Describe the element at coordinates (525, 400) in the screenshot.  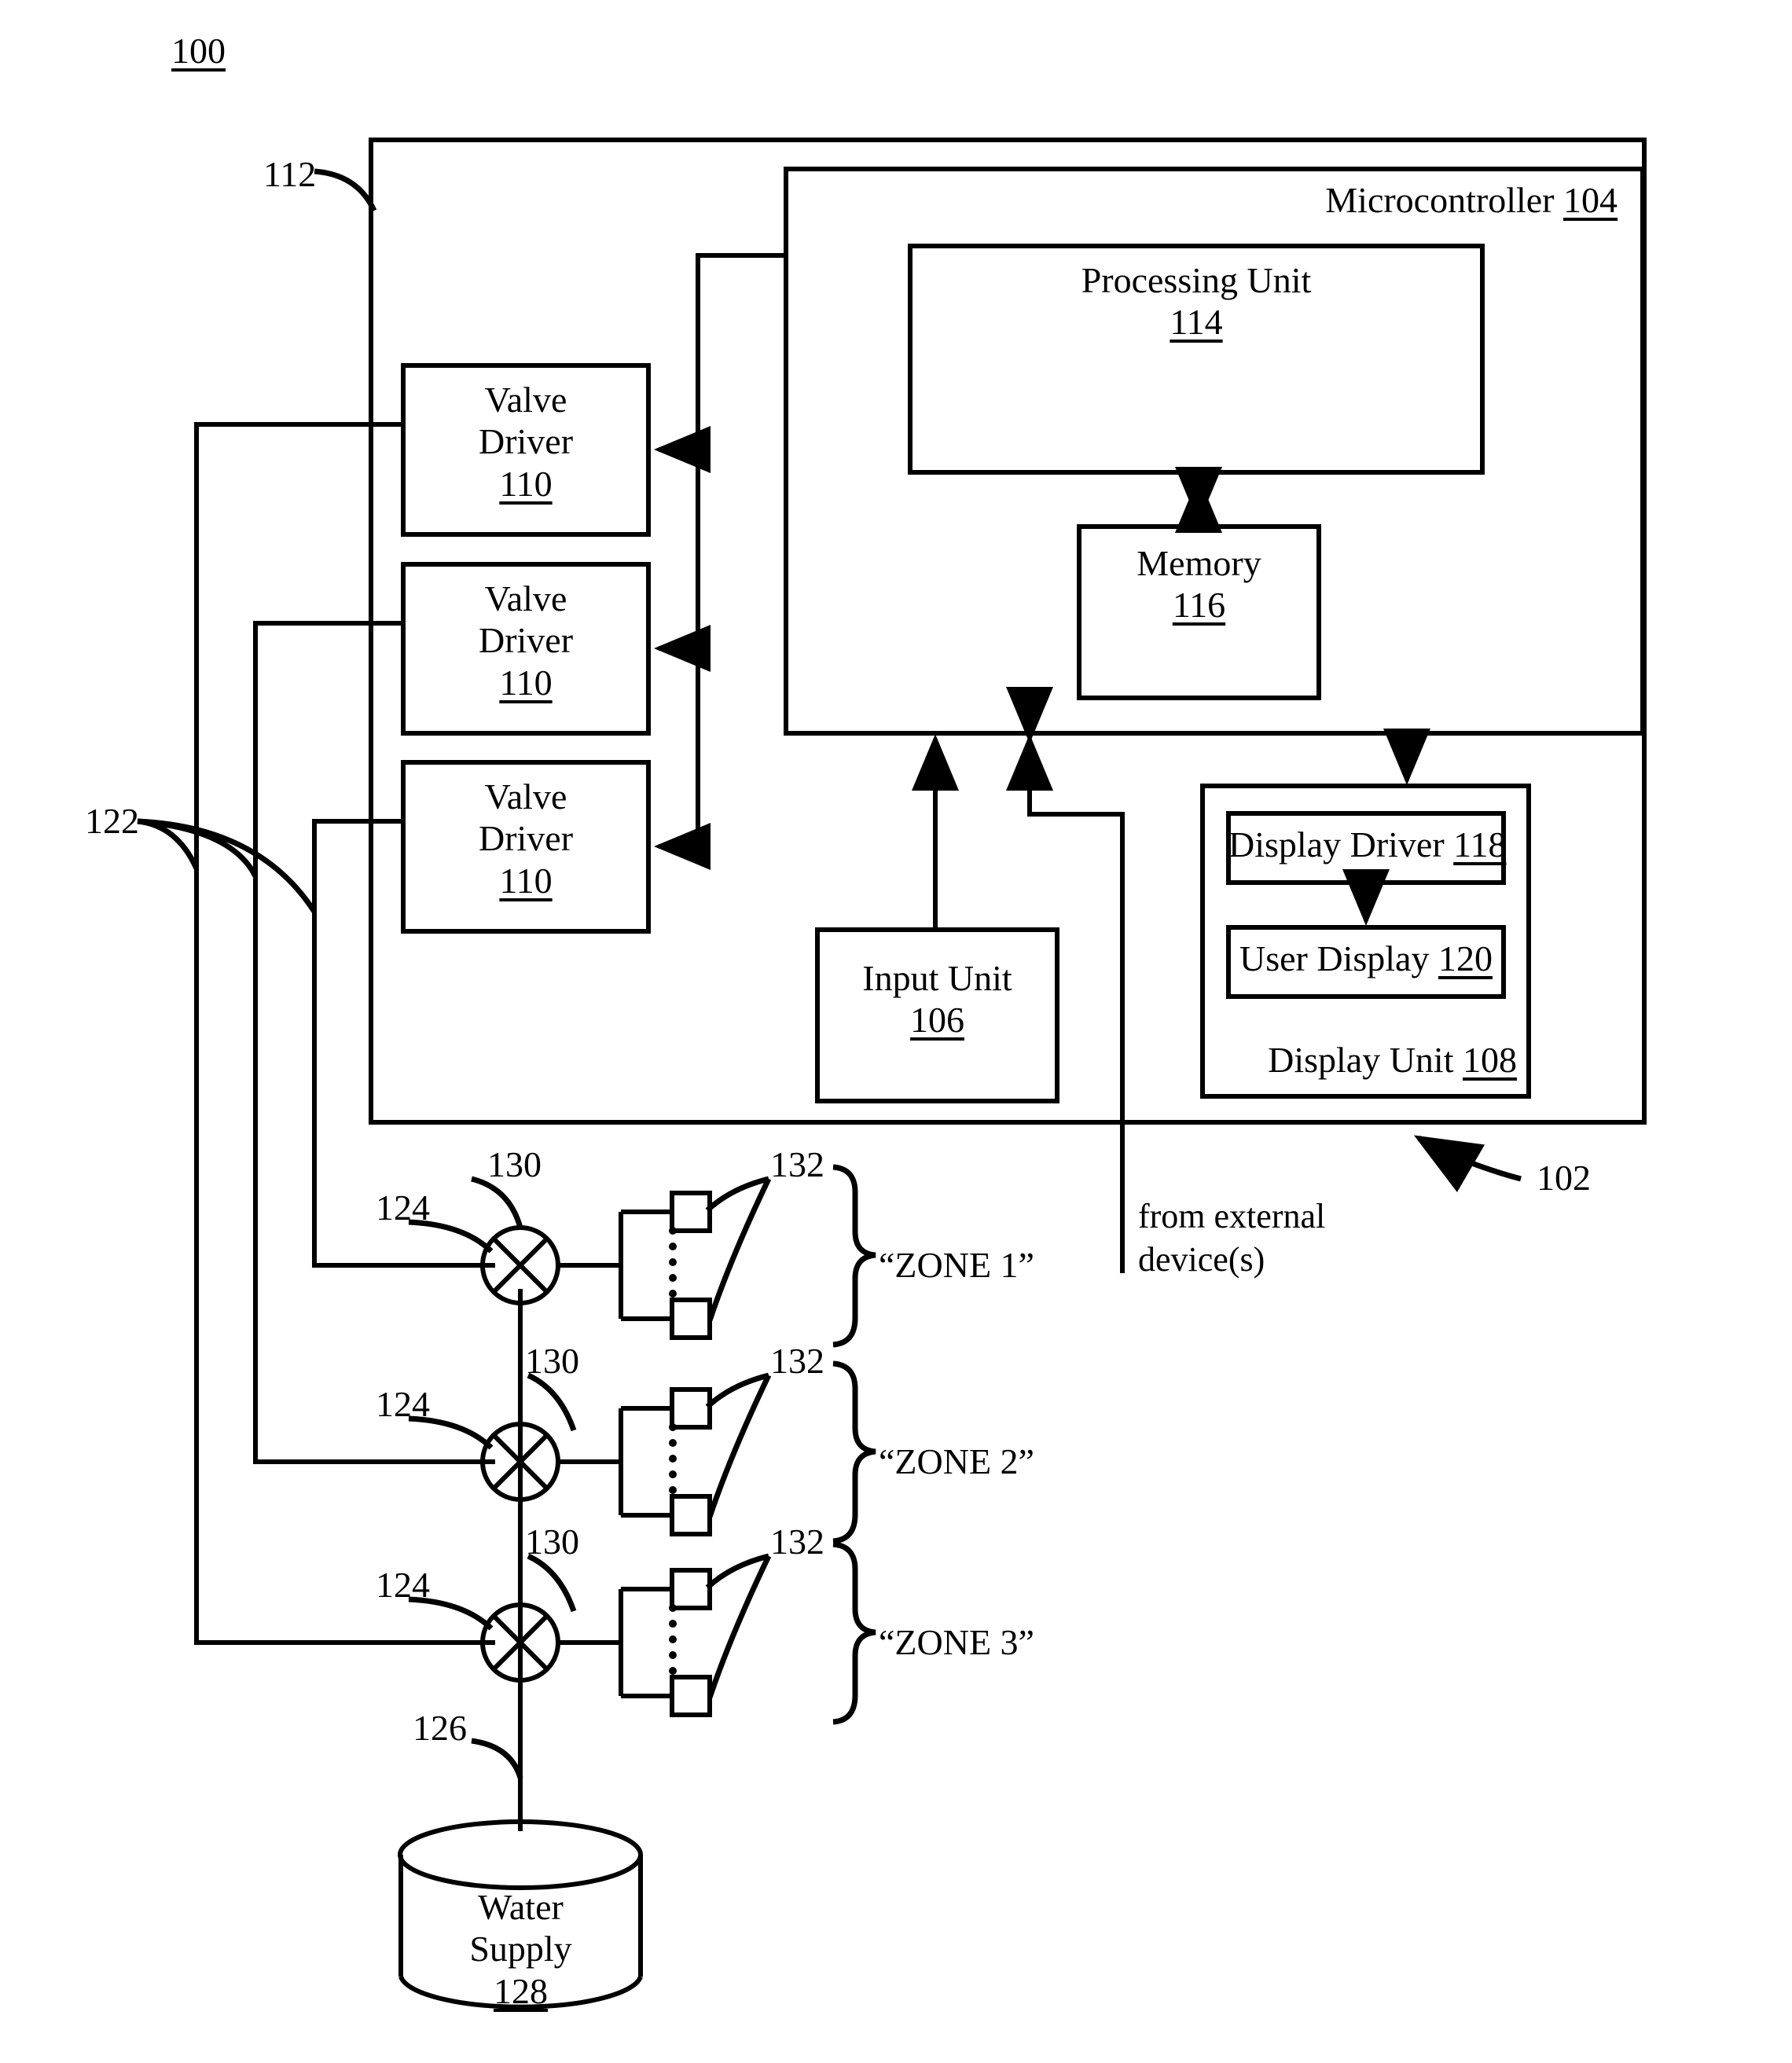
I see `valve-driver-1-line1: Valve` at that location.